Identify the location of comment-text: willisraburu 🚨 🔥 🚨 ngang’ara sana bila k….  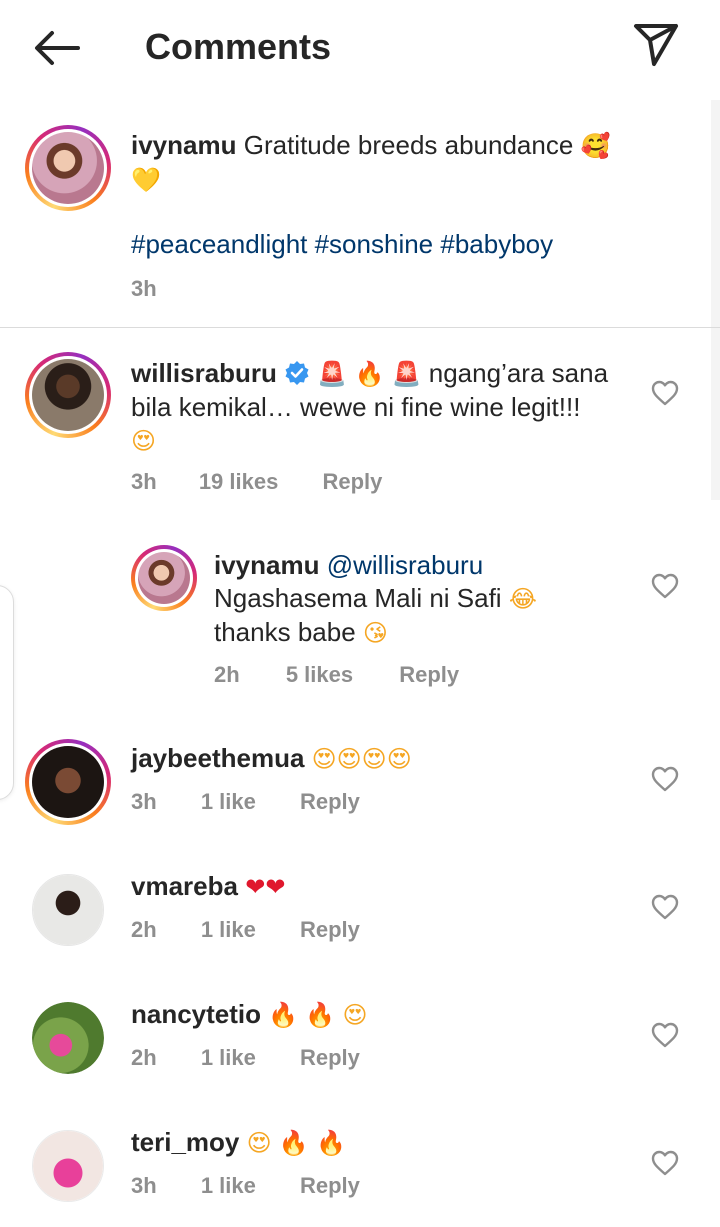
(381, 407).